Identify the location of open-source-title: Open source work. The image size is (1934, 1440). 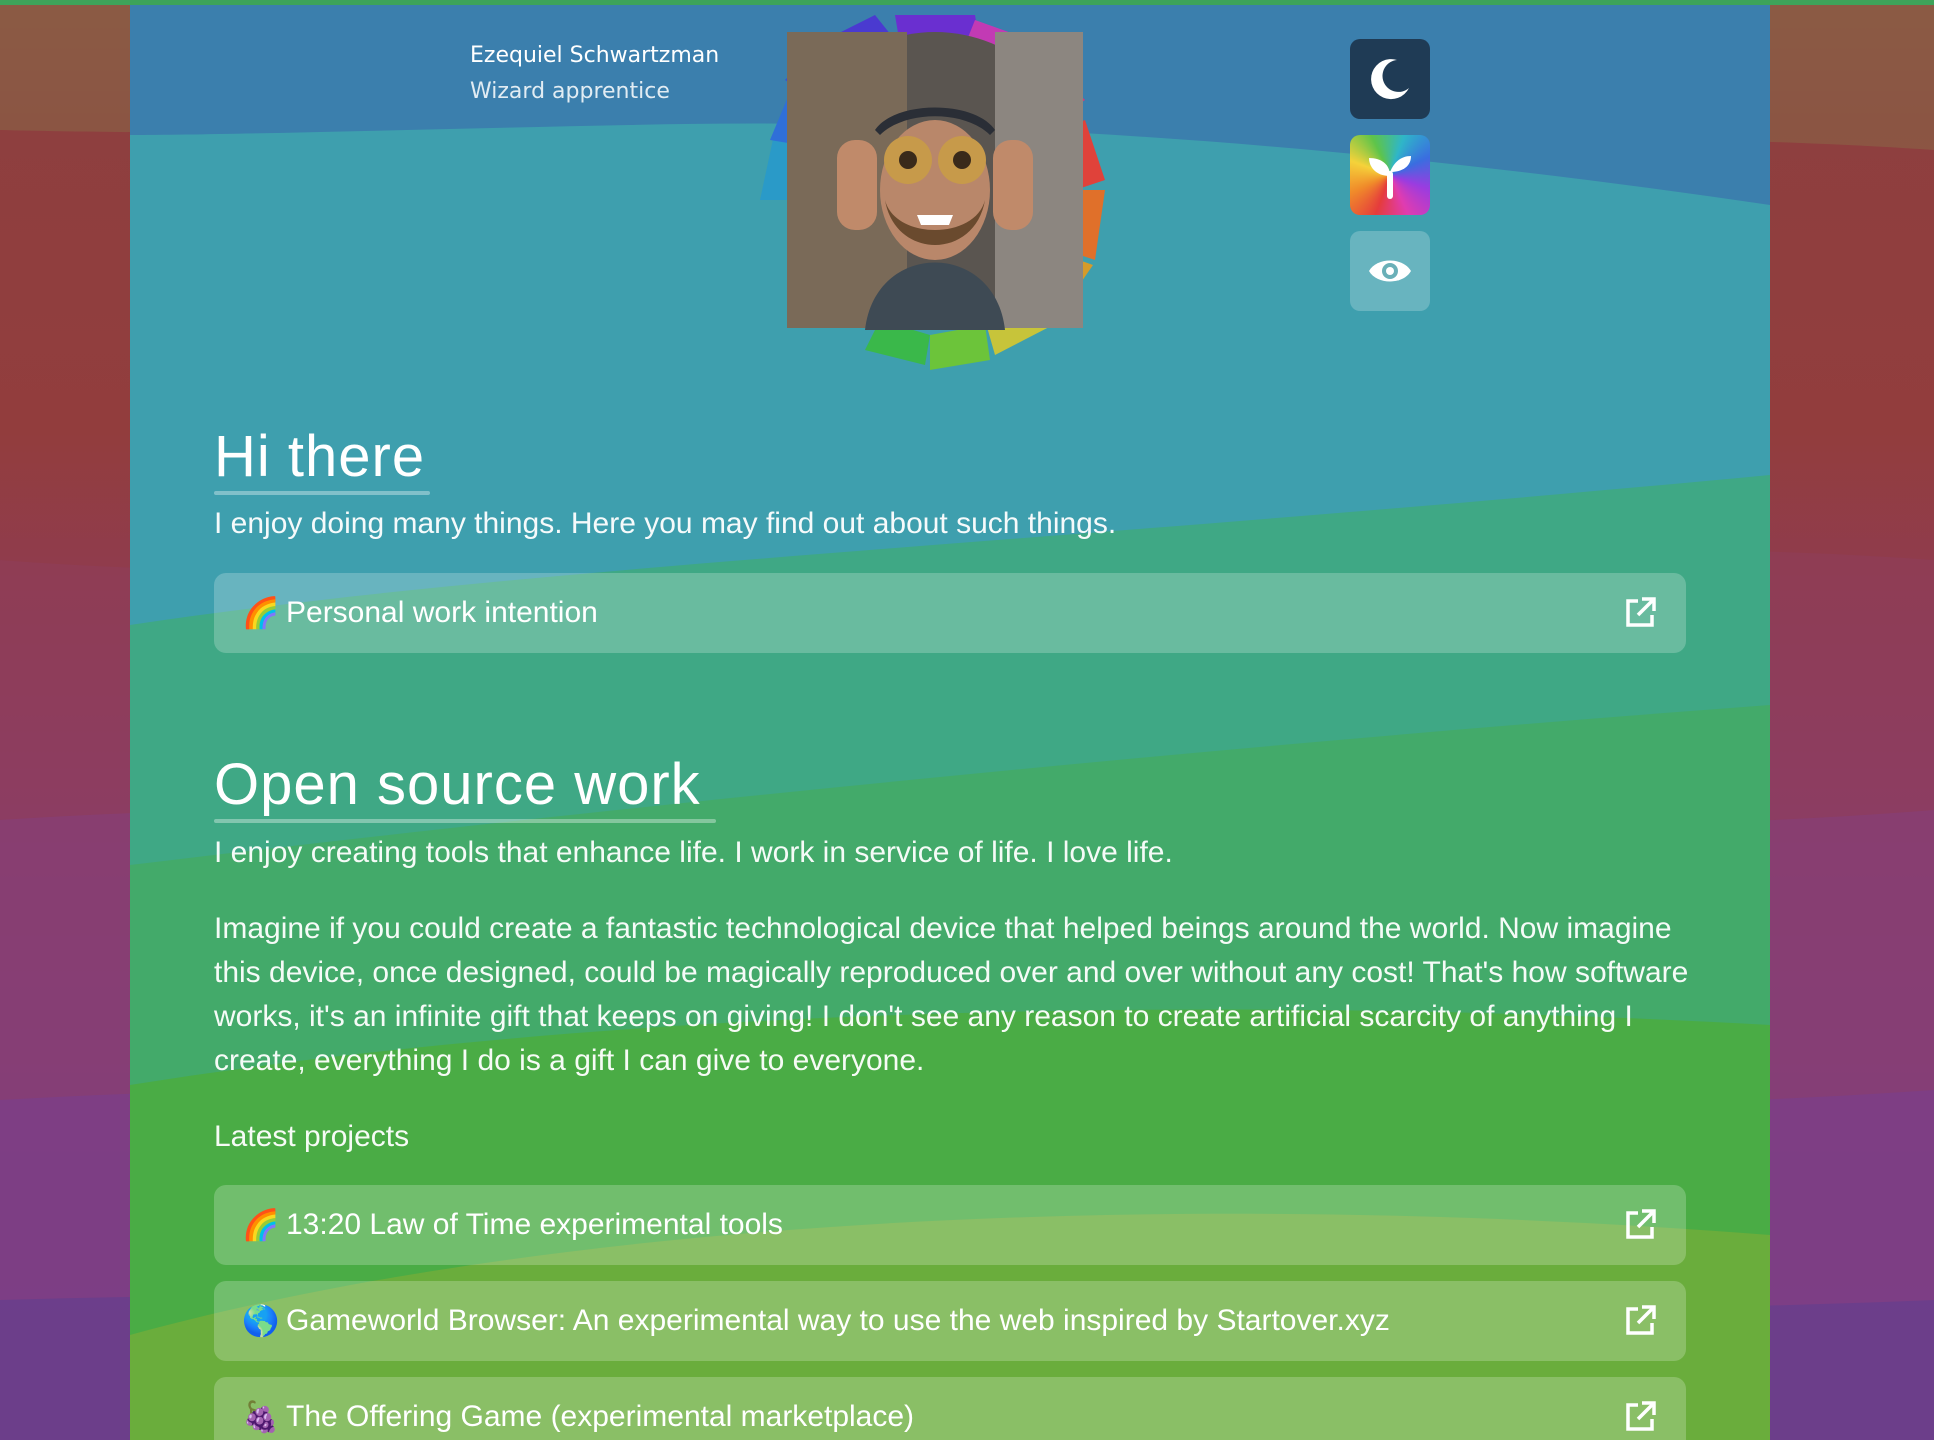
(457, 784).